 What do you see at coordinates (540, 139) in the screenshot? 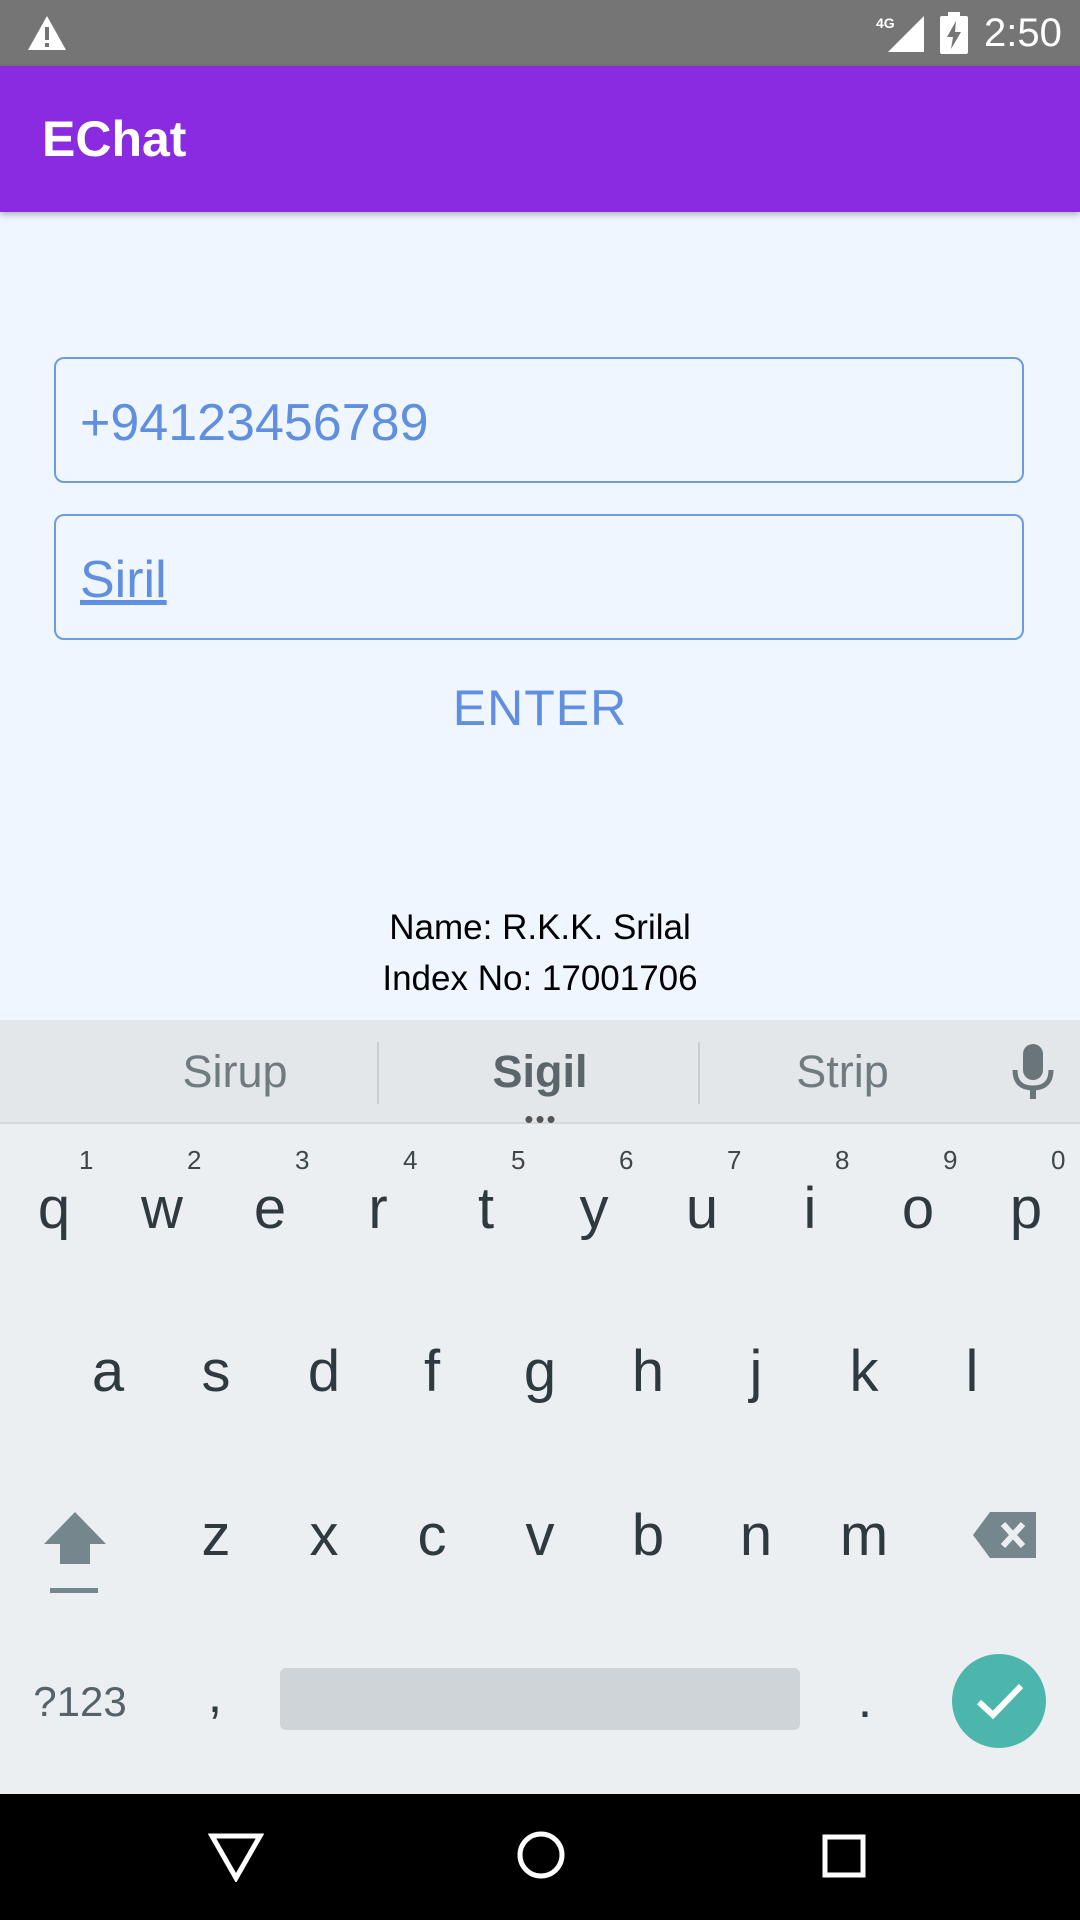
I see `app-bar: EChat` at bounding box center [540, 139].